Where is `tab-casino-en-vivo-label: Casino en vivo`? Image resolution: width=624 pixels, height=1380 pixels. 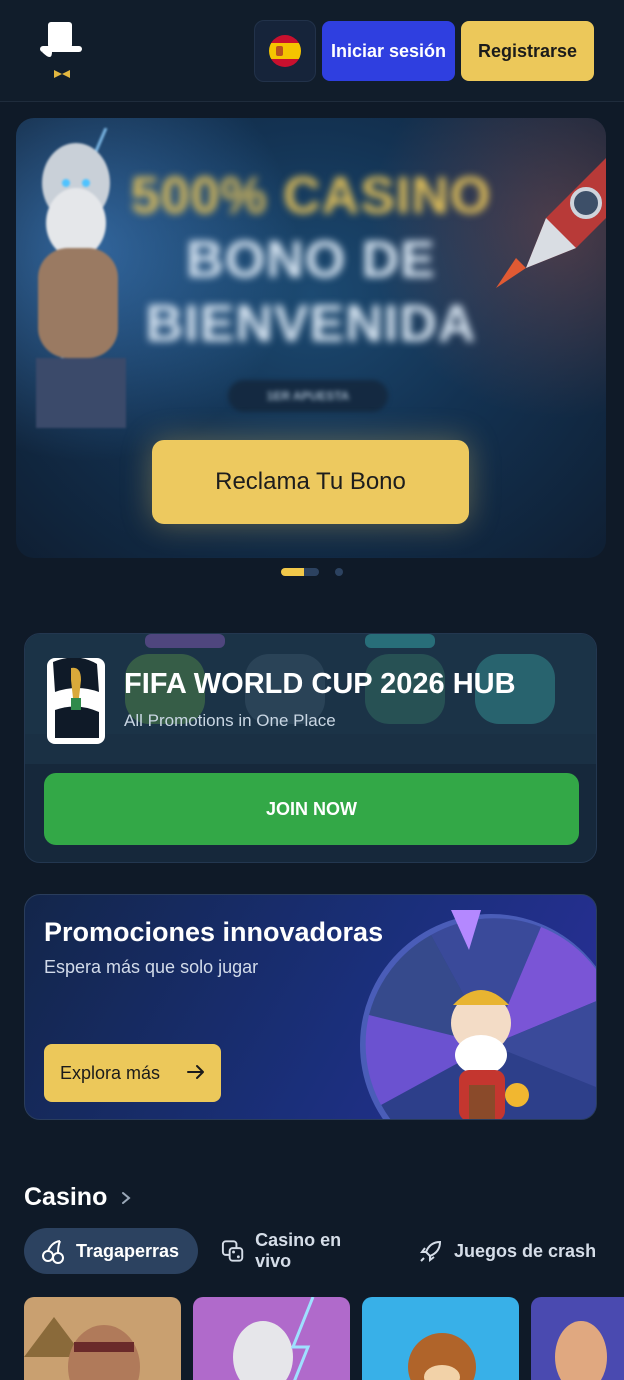
tab-casino-en-vivo-label: Casino en vivo is located at coordinates (298, 1250).